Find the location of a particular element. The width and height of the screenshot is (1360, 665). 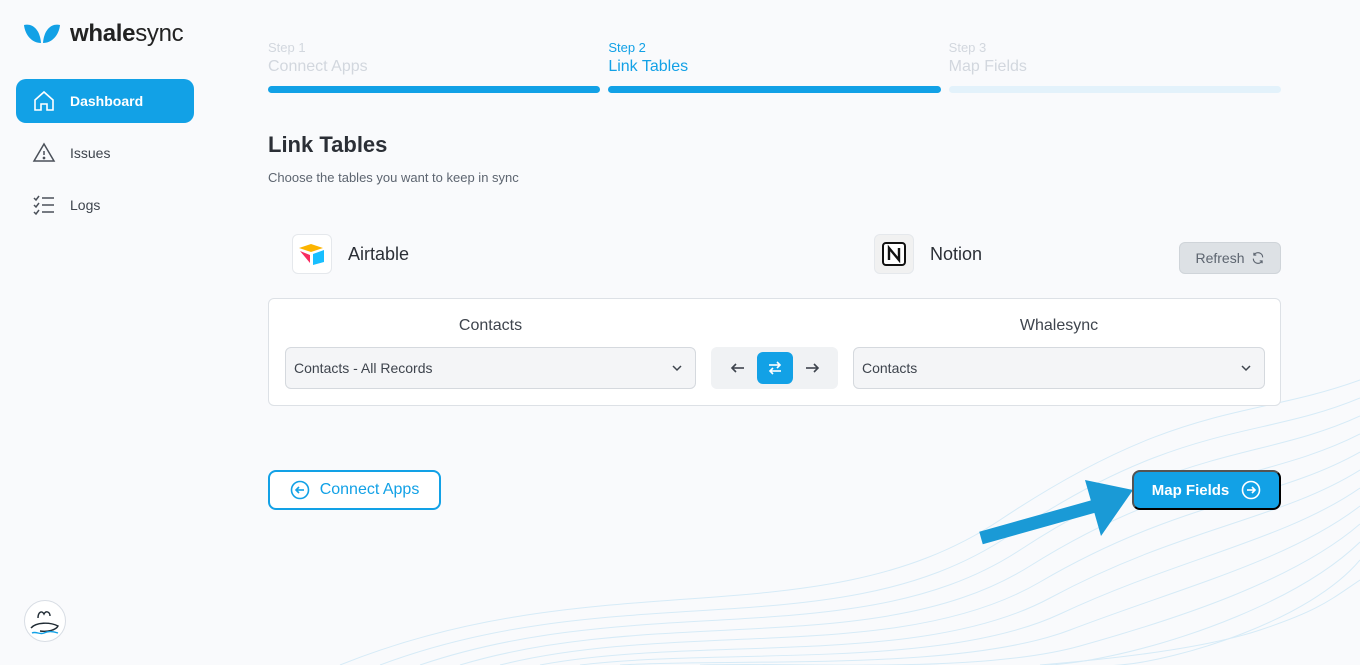

checklist-icon is located at coordinates (43, 205).